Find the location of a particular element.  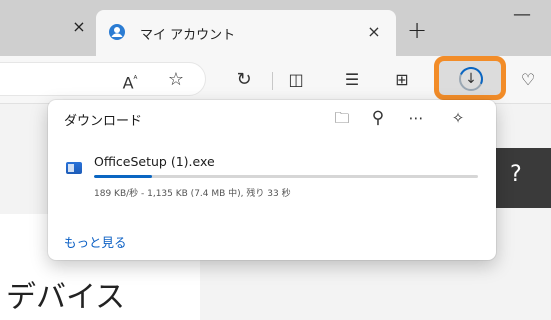

download-progress-fill is located at coordinates (123, 176).